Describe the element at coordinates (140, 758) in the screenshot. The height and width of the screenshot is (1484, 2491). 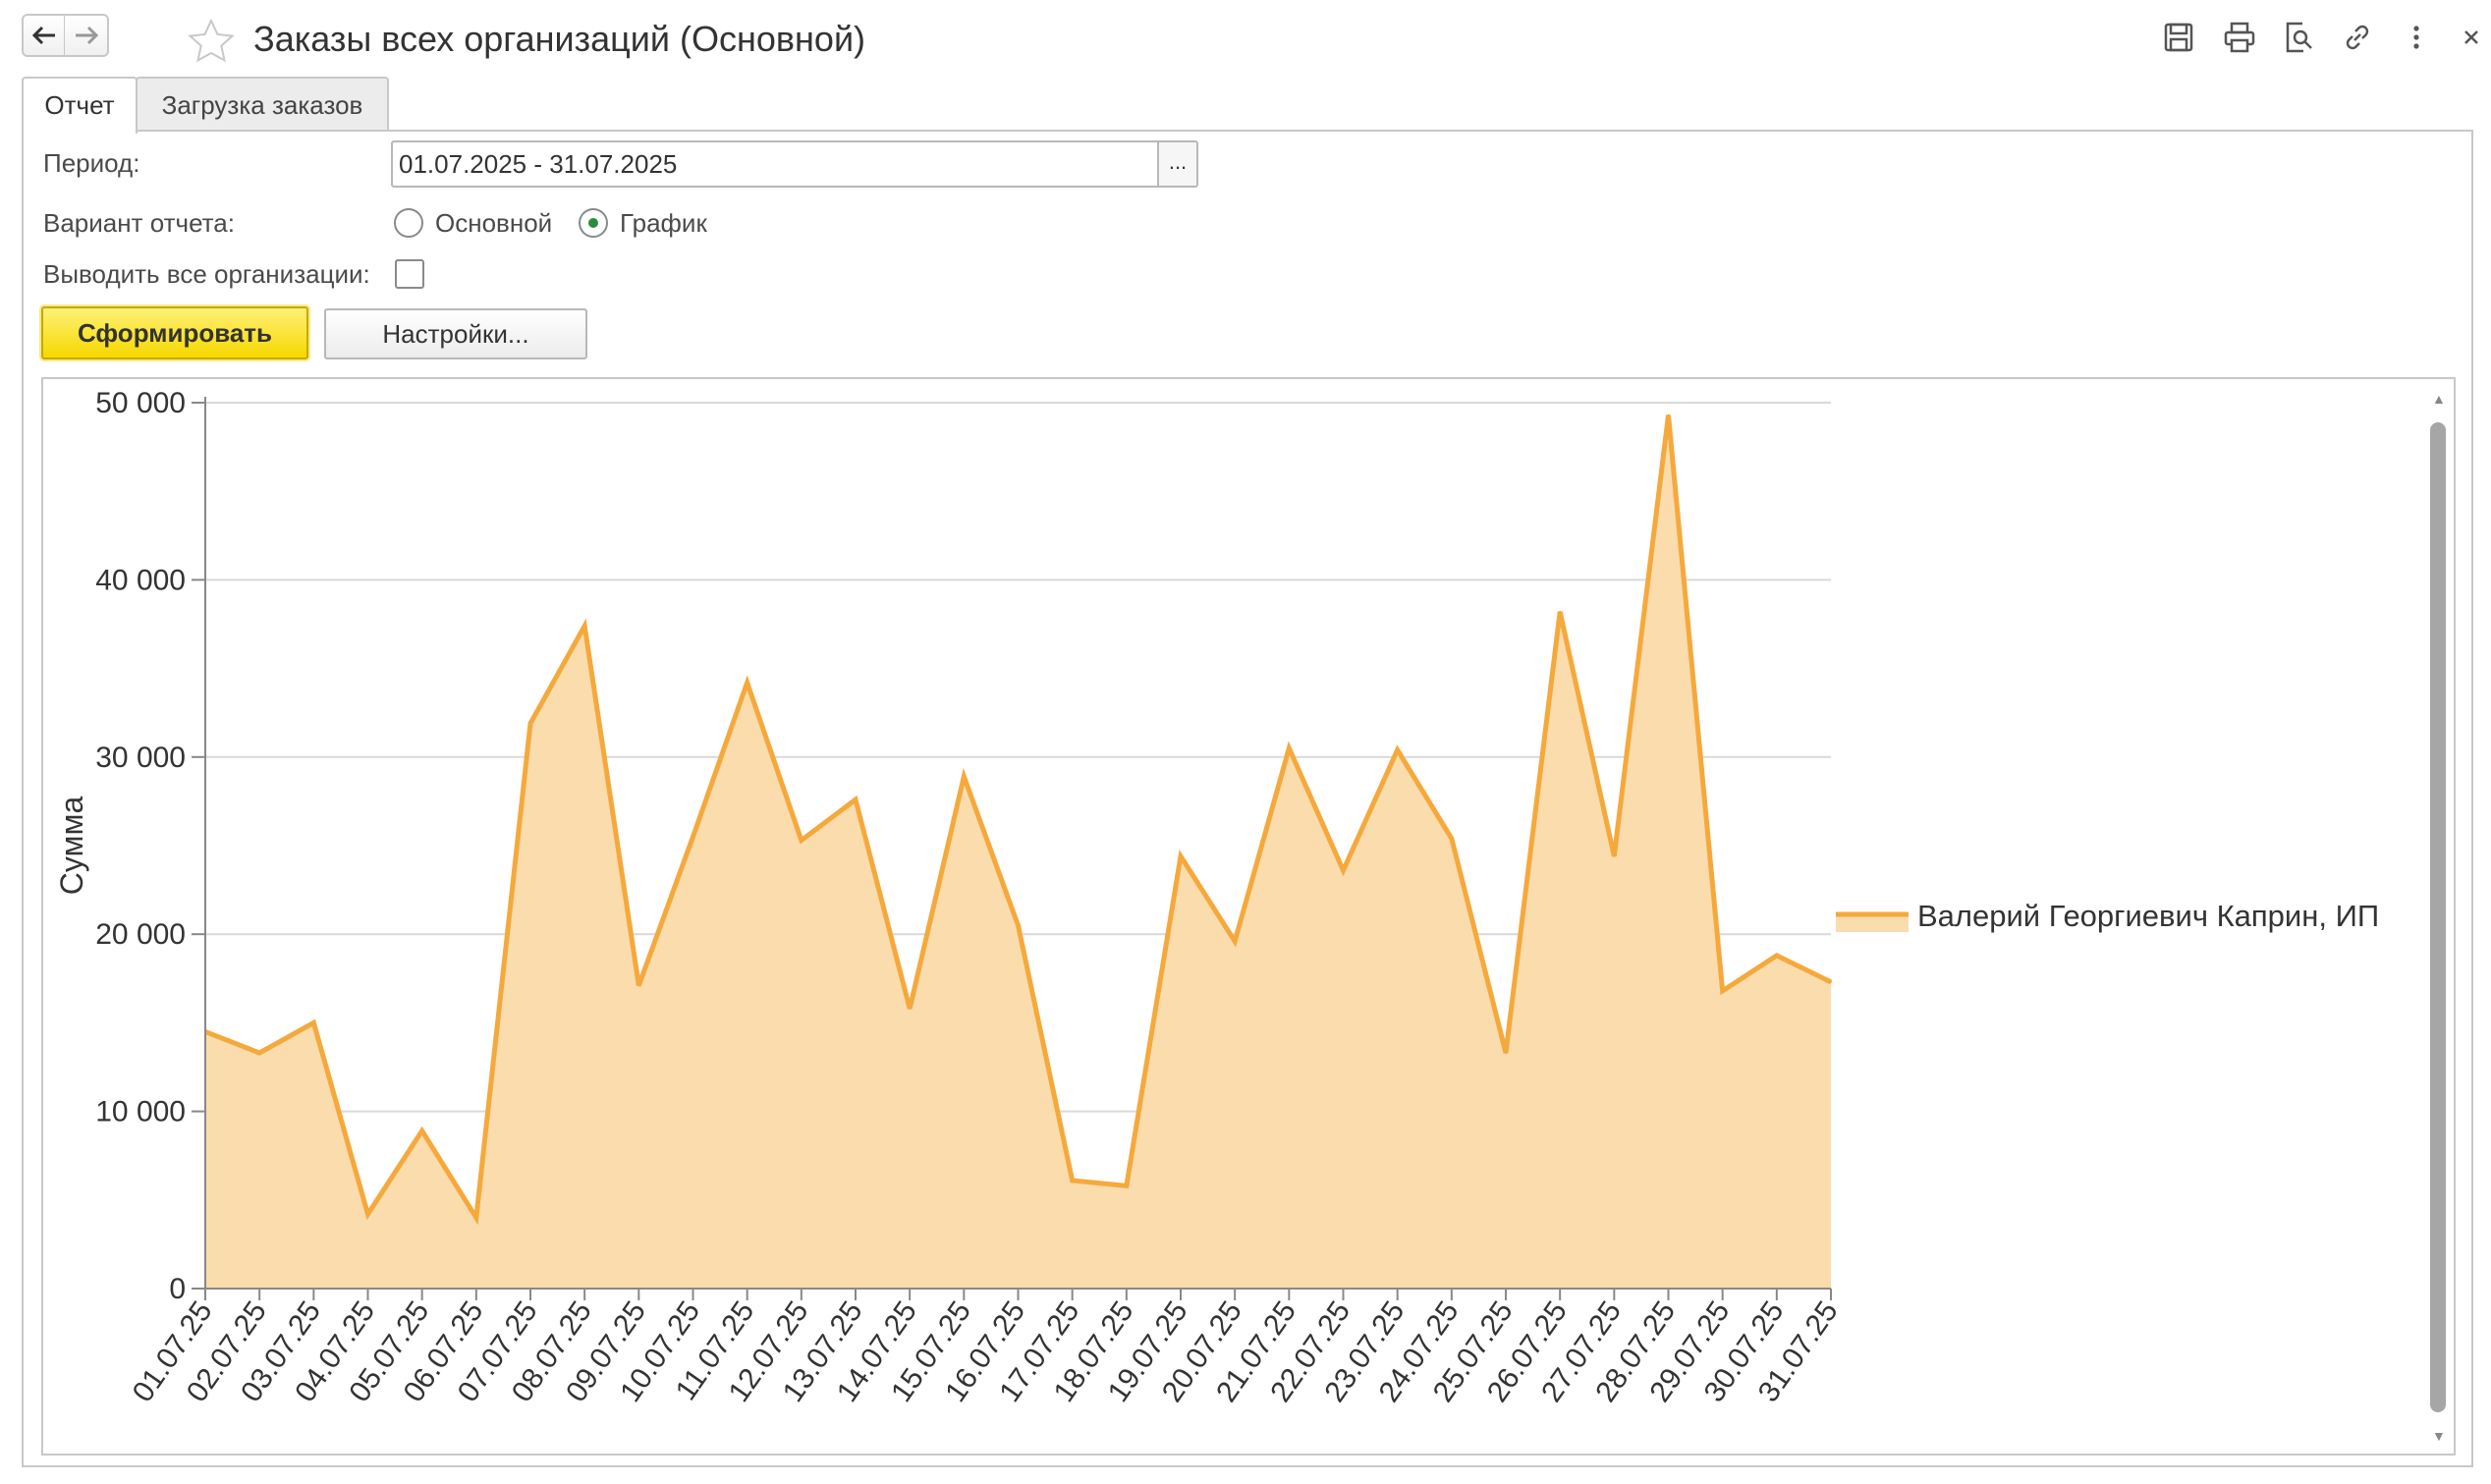
I see `y-tick-label: 30 000` at that location.